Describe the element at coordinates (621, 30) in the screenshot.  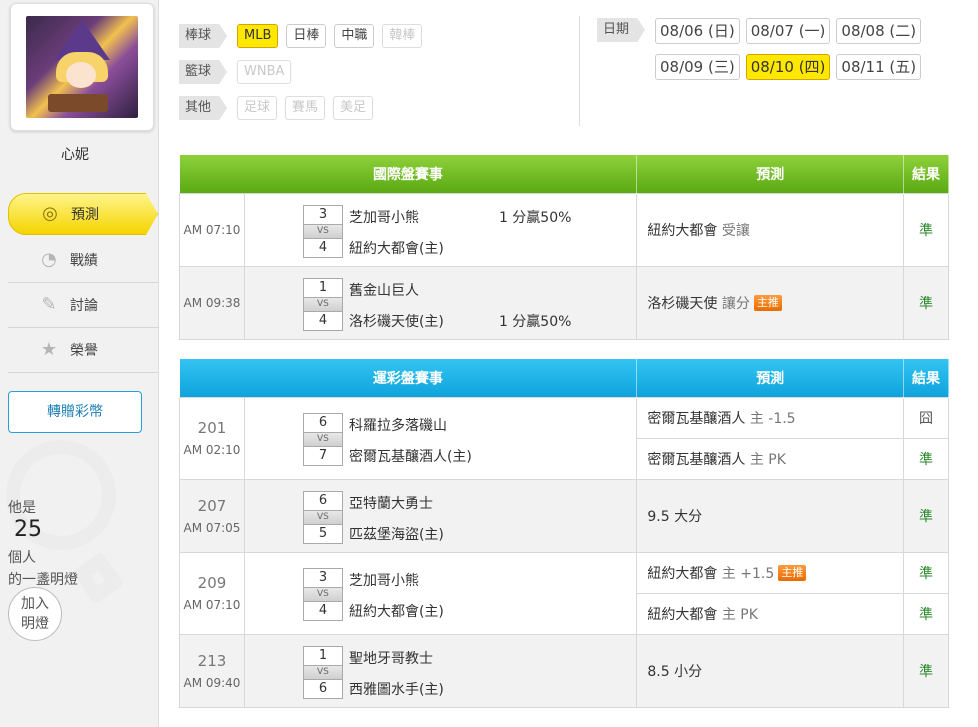
I see `date-tag: 日期` at that location.